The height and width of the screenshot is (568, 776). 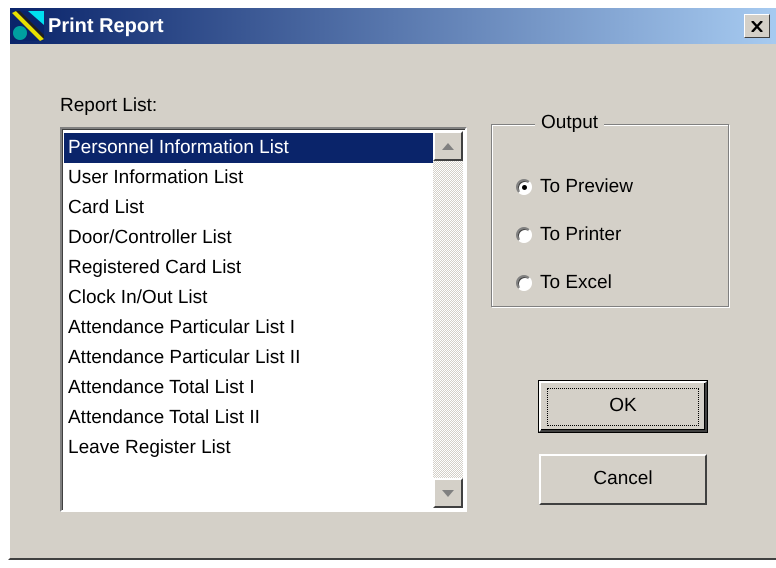 I want to click on list-item: Attendance Particular List II, so click(x=248, y=358).